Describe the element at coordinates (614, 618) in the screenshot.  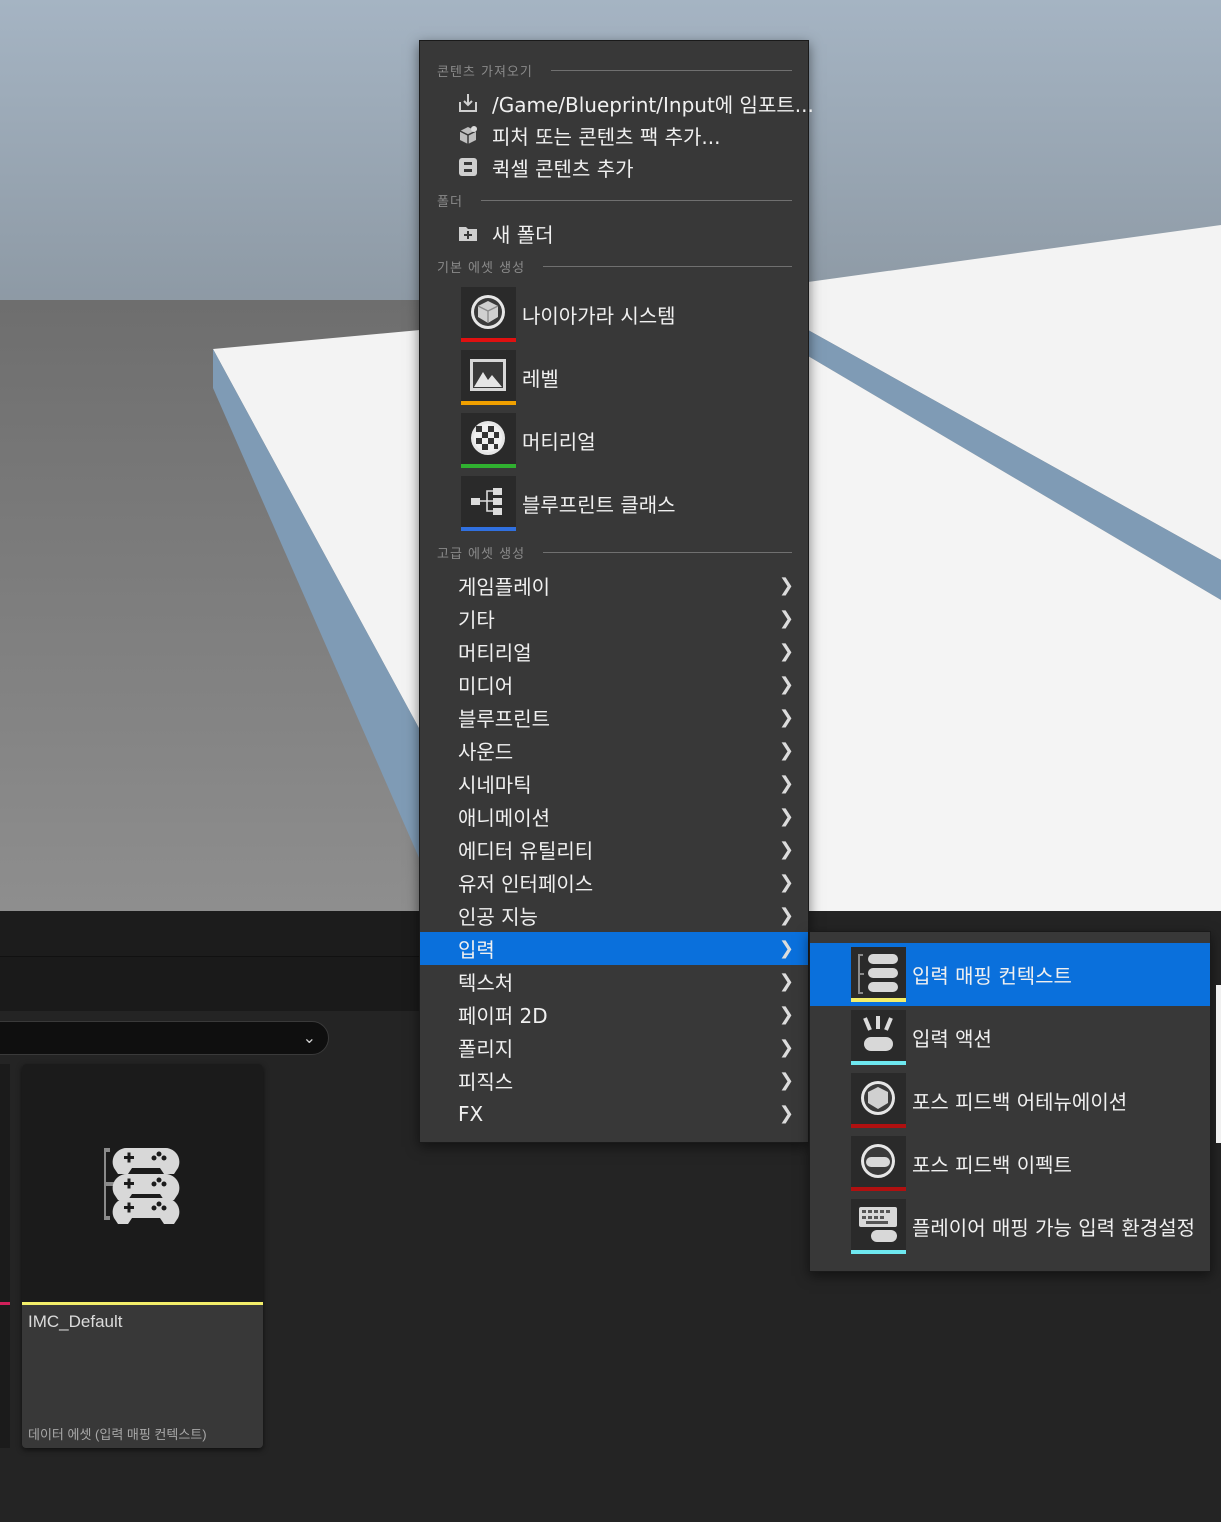
I see `submenu-misc: 기타 ❯` at that location.